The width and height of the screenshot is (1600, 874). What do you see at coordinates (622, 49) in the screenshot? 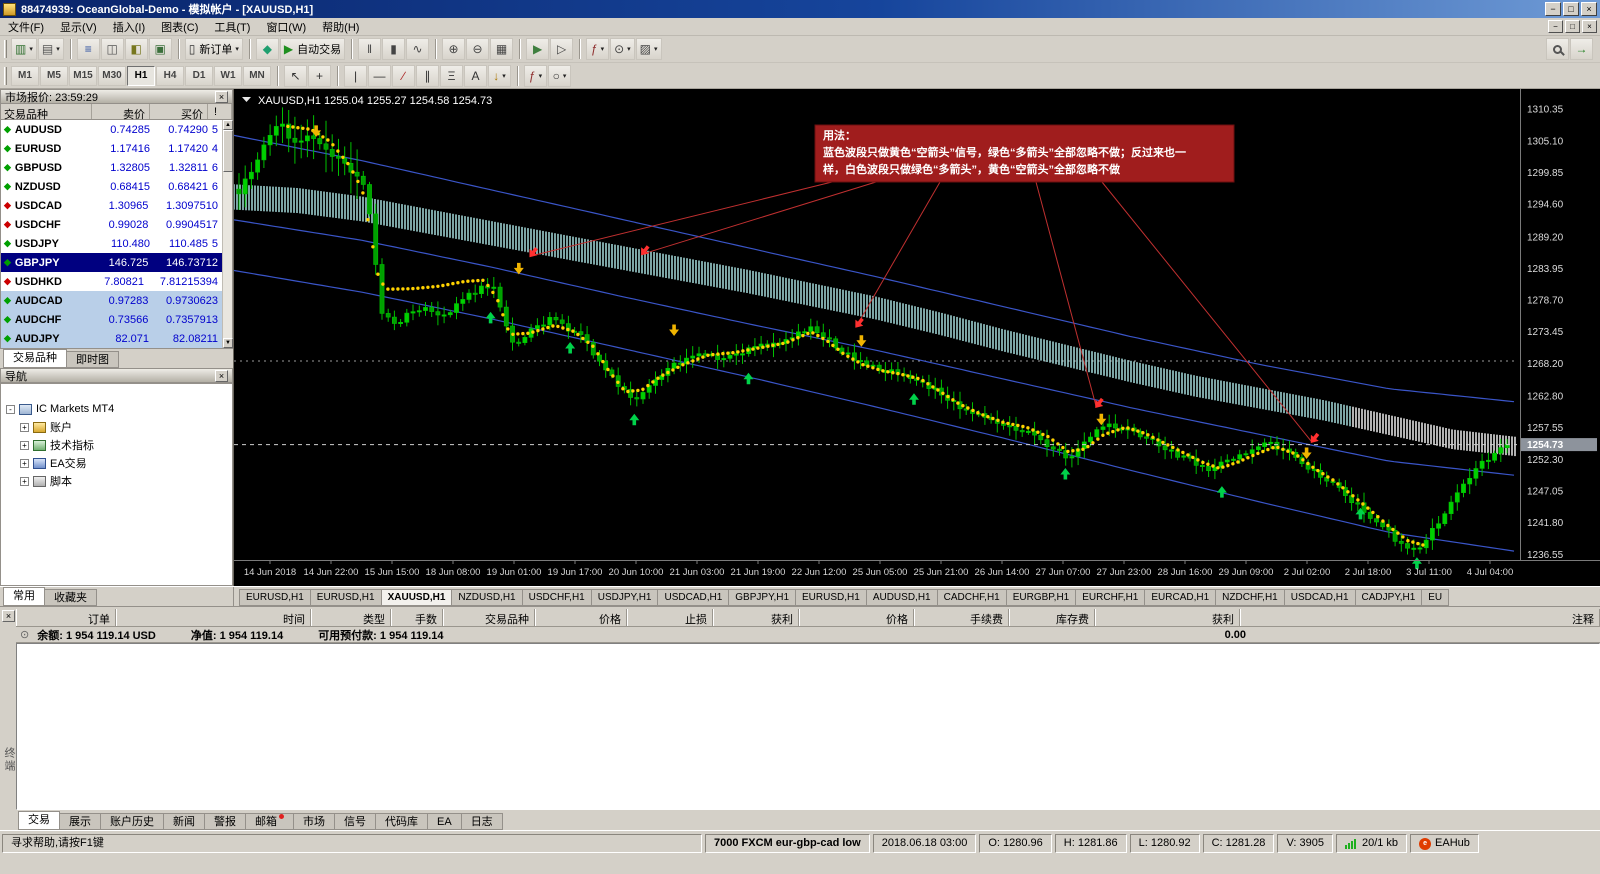
I see `periods-button: ⊙ ▾` at bounding box center [622, 49].